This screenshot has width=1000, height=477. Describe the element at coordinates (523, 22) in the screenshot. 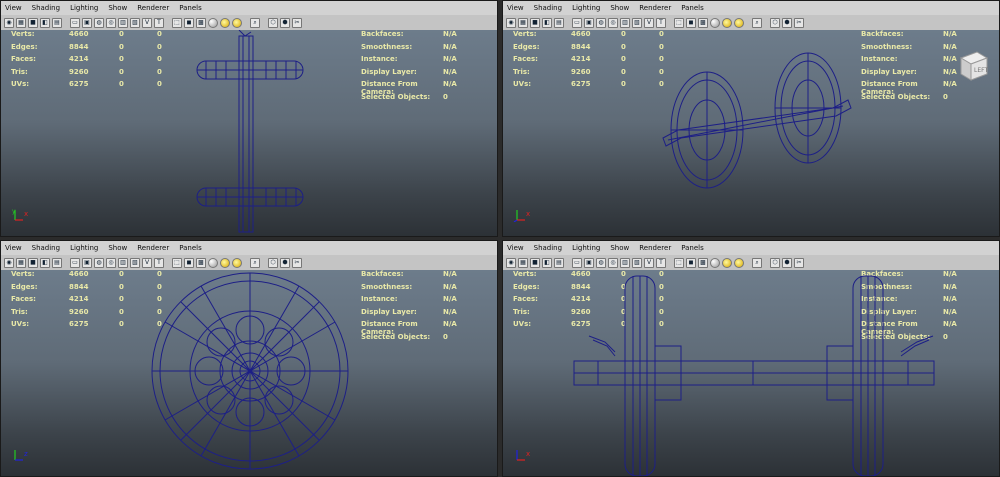

I see `camera-attributes-icon: ▦` at that location.